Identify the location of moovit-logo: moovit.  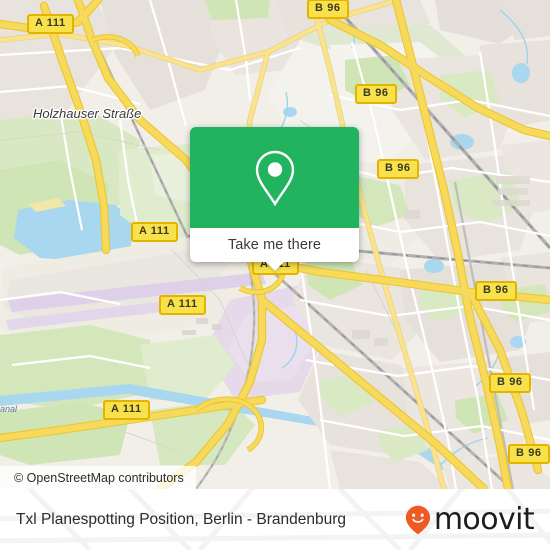
(470, 519).